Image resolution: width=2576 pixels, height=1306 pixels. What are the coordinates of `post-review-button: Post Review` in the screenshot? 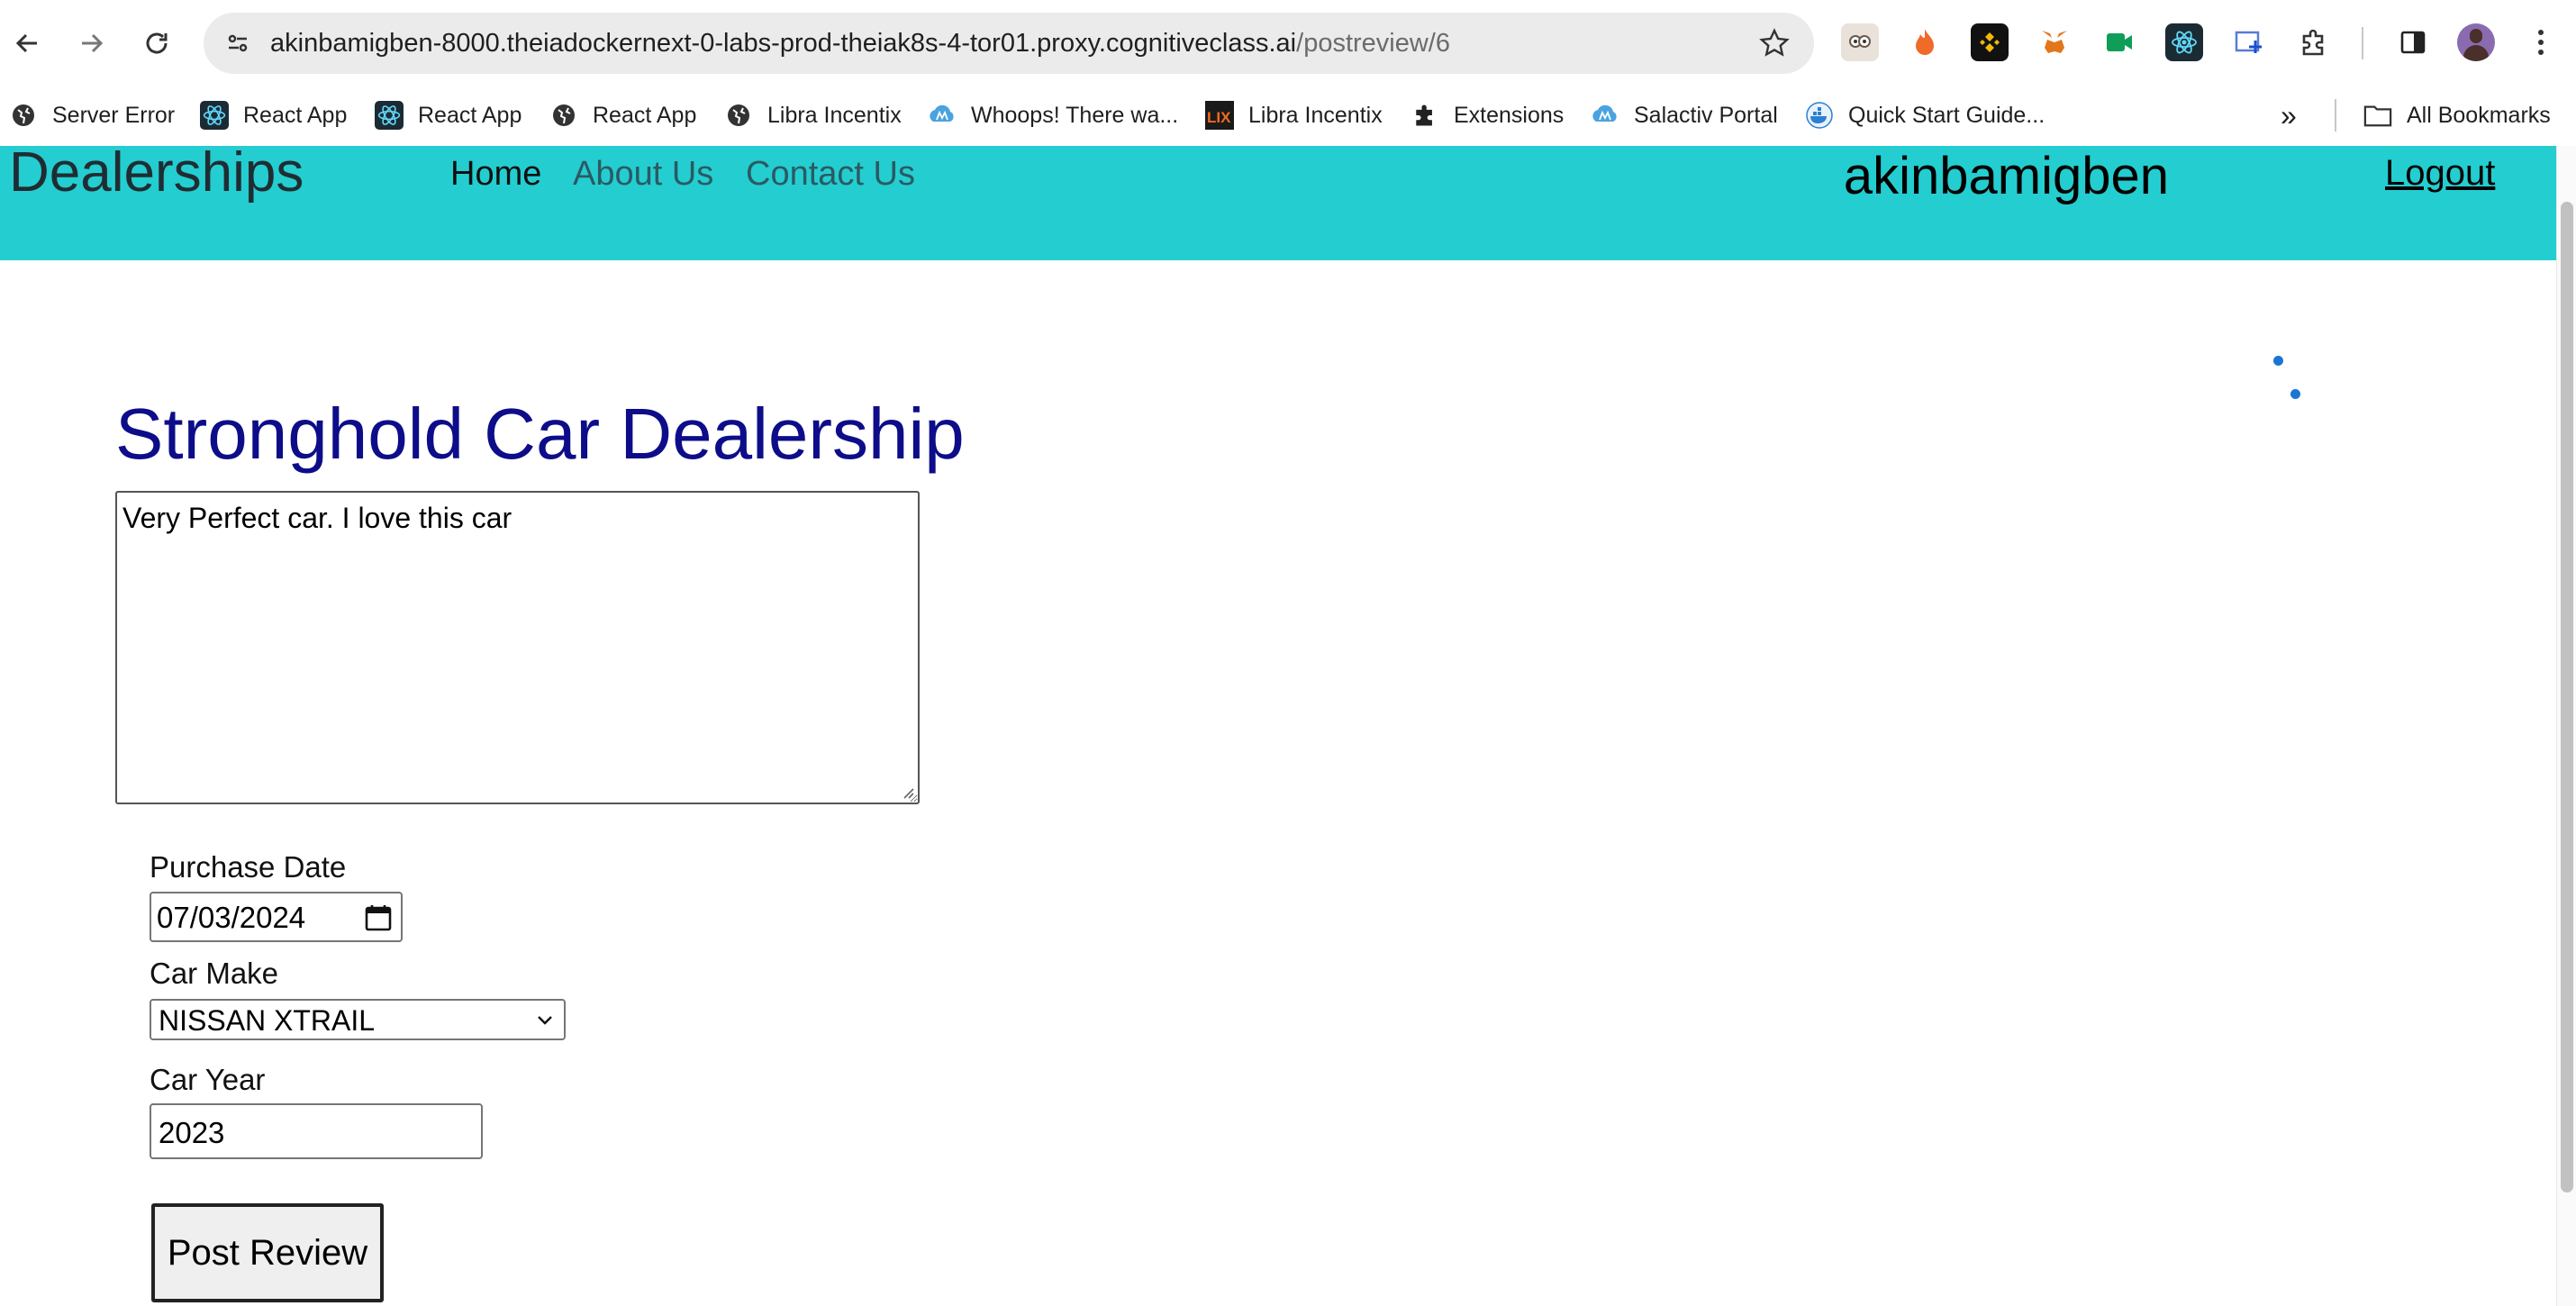 It's located at (267, 1253).